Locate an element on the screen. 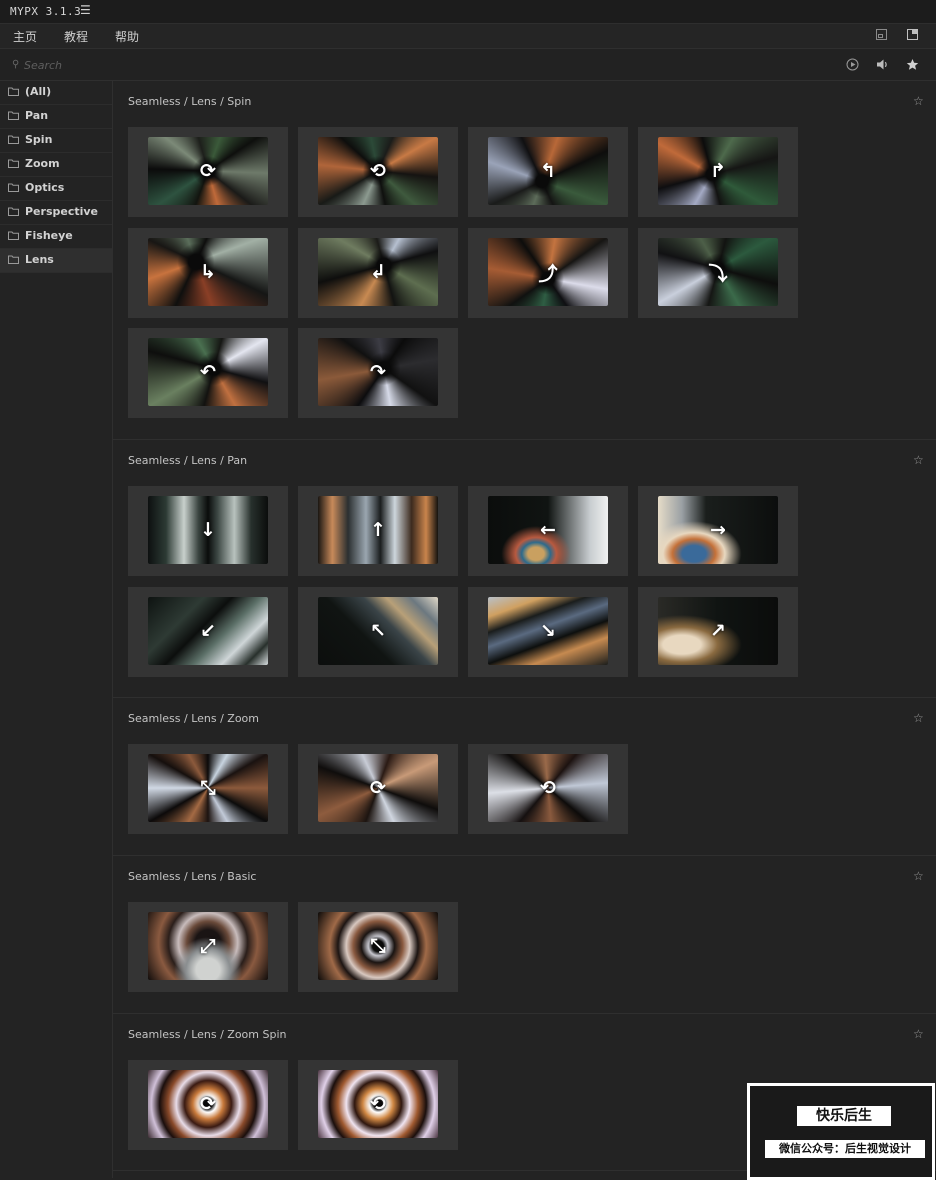 This screenshot has height=1180, width=936. spin-cw-icon: ⟳ is located at coordinates (208, 171).